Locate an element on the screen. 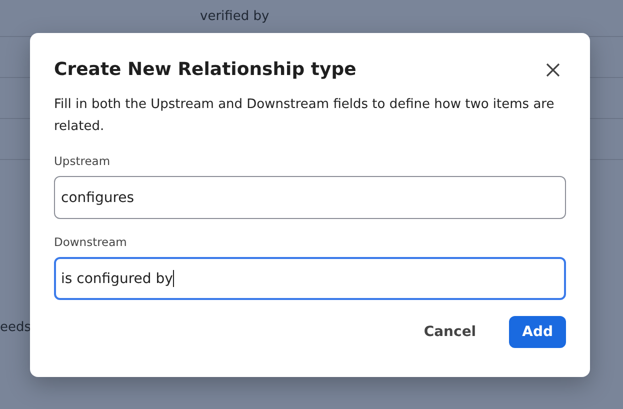  cancel-button: Cancel is located at coordinates (450, 332).